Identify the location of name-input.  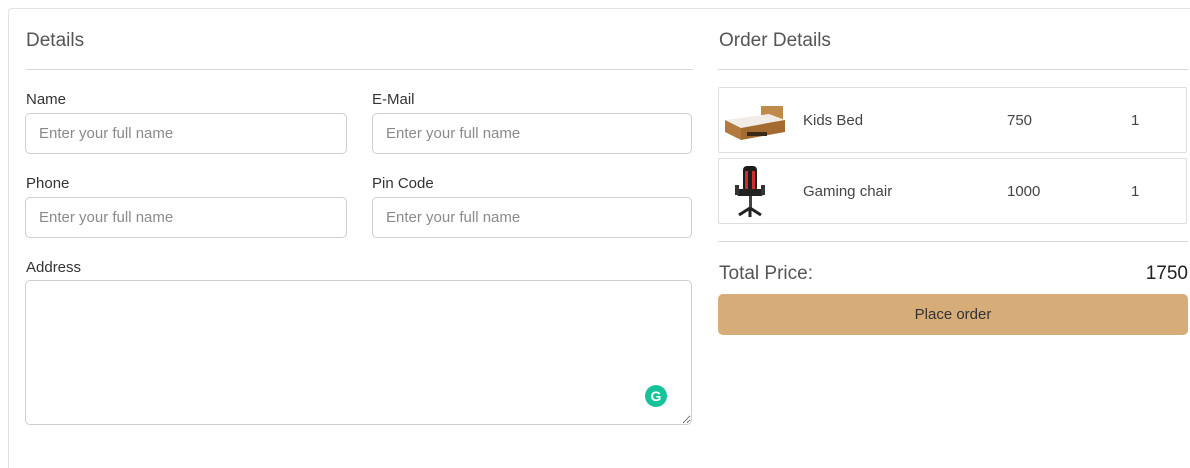
(186, 133).